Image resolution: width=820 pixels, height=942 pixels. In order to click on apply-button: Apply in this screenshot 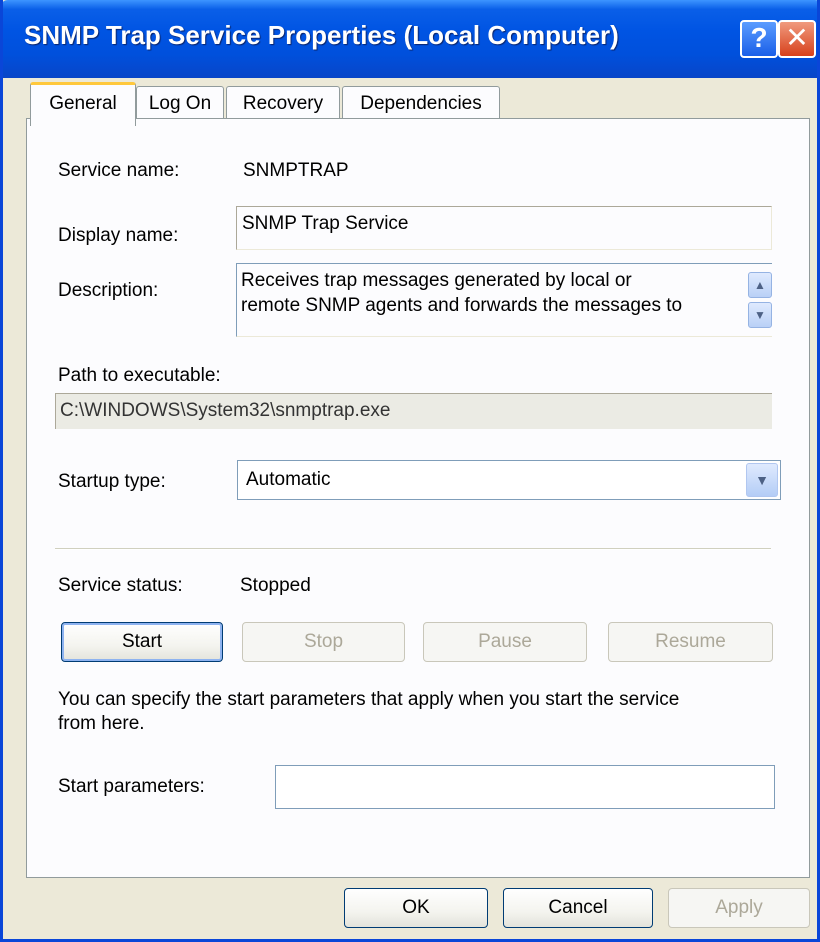, I will do `click(739, 908)`.